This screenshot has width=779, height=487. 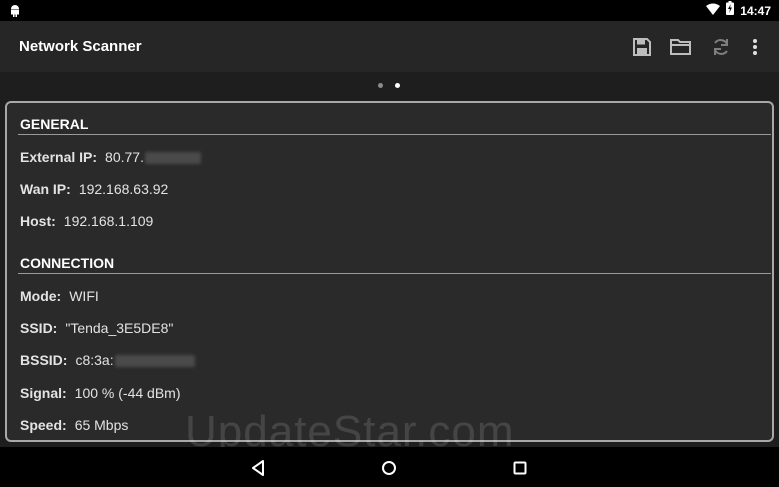 What do you see at coordinates (59, 157) in the screenshot?
I see `external-ip-label: External IP:` at bounding box center [59, 157].